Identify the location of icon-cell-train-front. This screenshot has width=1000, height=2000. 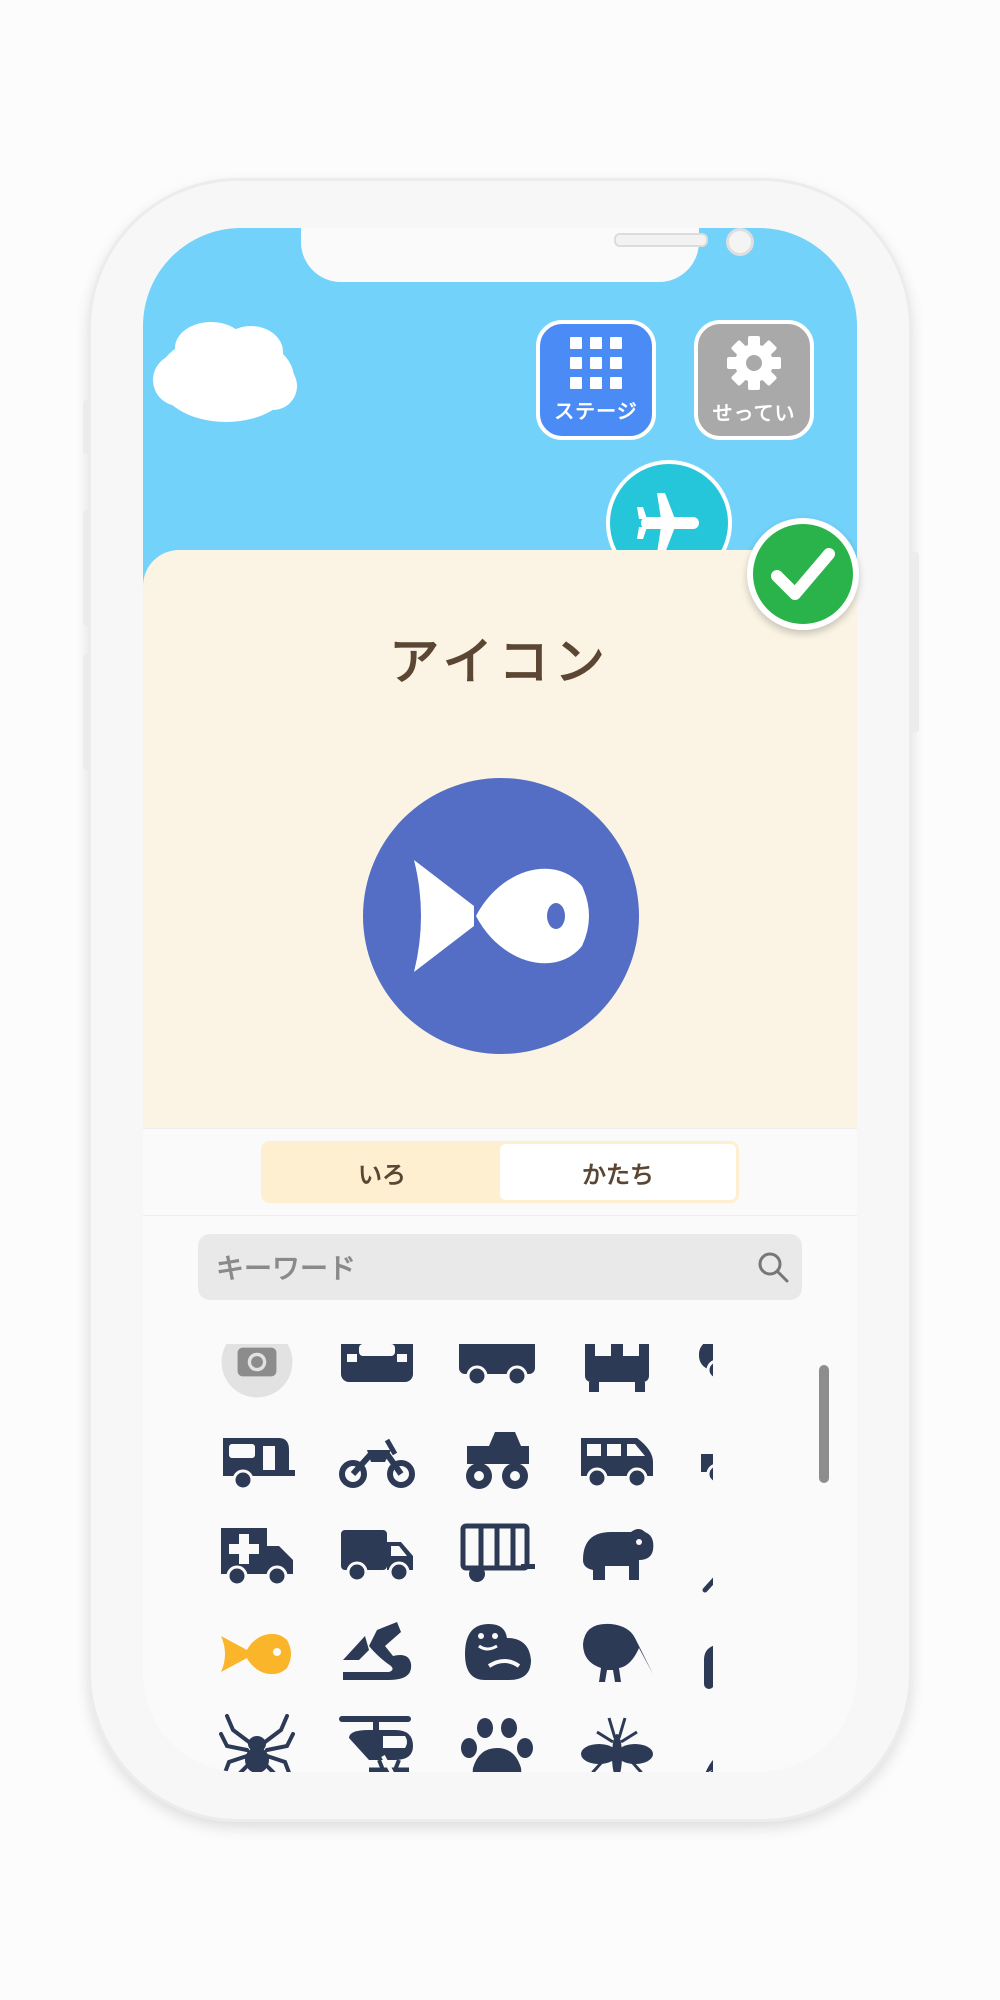
(617, 1372).